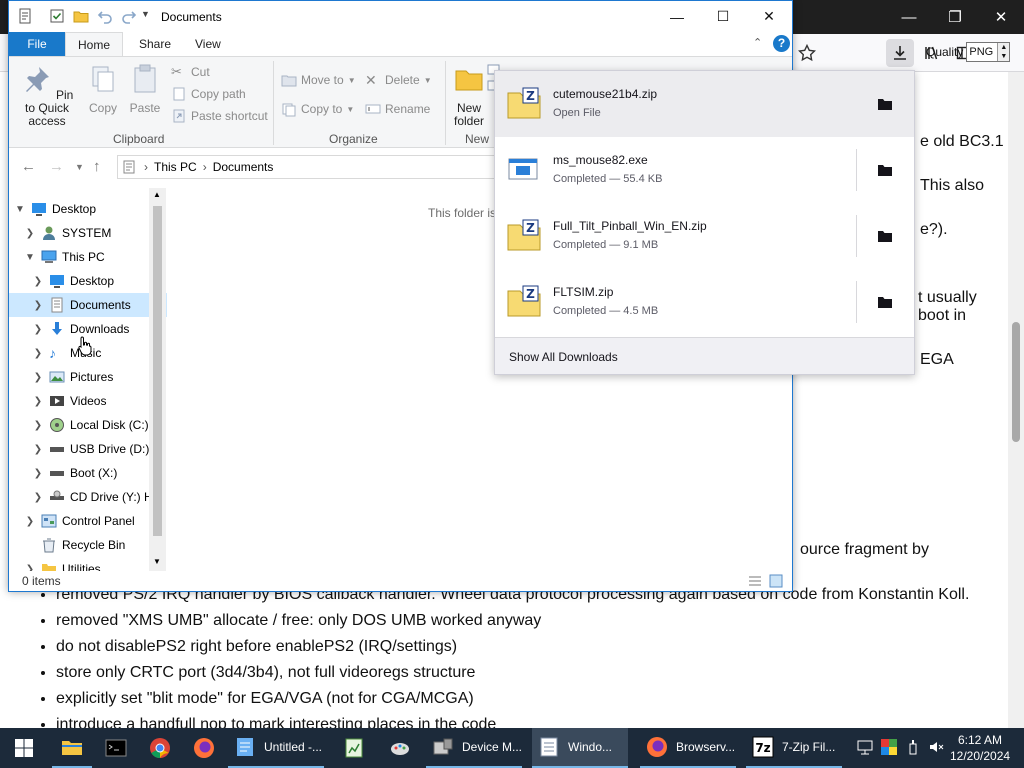  Describe the element at coordinates (47, 95) in the screenshot. I see `pin-to-quick-access-button: Pin to Quick access` at that location.